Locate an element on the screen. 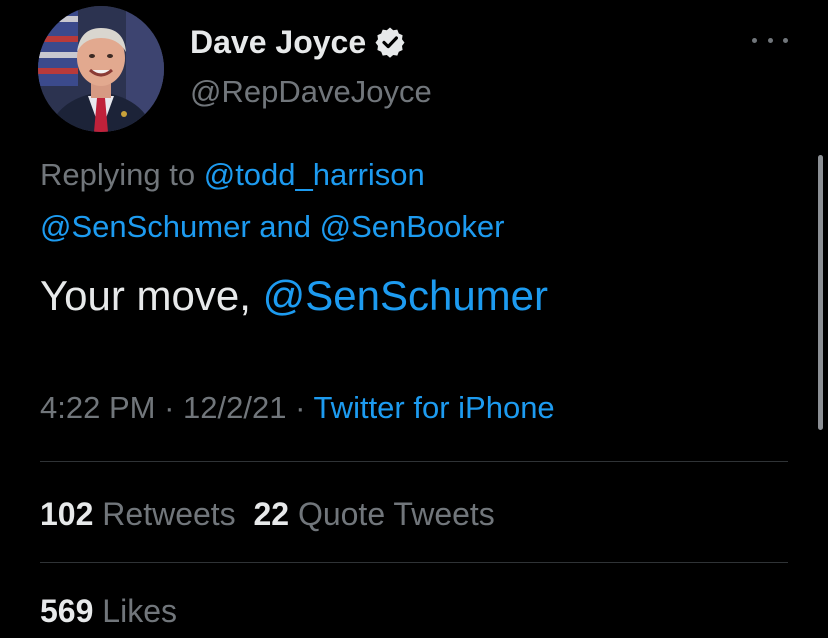 The width and height of the screenshot is (828, 638). likes-stat: 569 Likes is located at coordinates (108, 611).